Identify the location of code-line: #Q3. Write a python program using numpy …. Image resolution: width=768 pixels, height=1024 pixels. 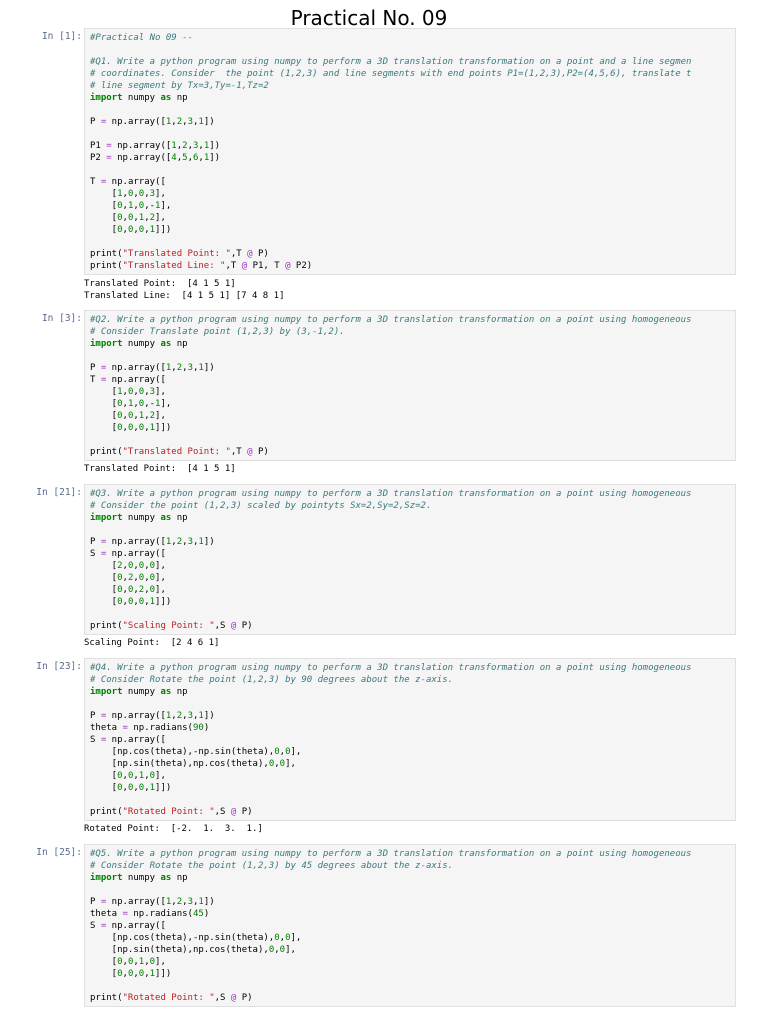
(391, 494).